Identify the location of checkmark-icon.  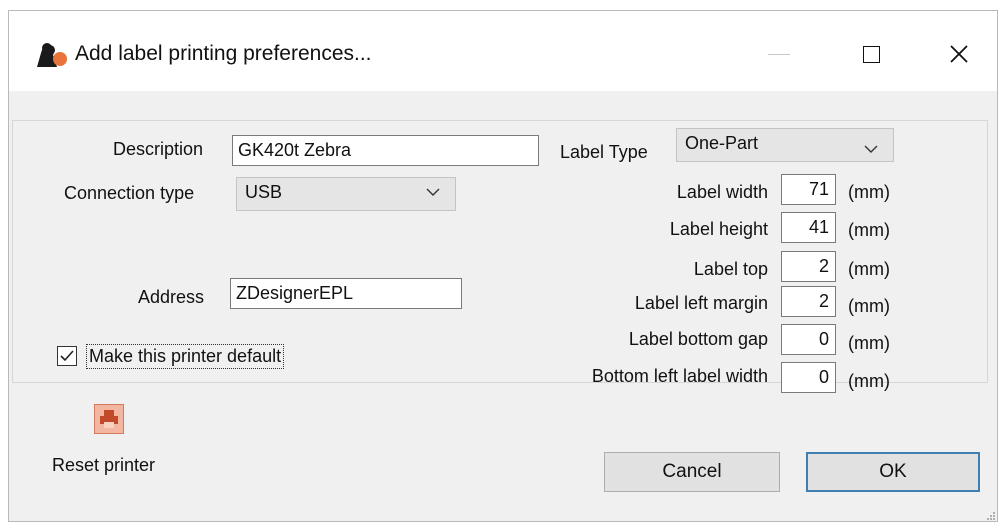
(67, 356).